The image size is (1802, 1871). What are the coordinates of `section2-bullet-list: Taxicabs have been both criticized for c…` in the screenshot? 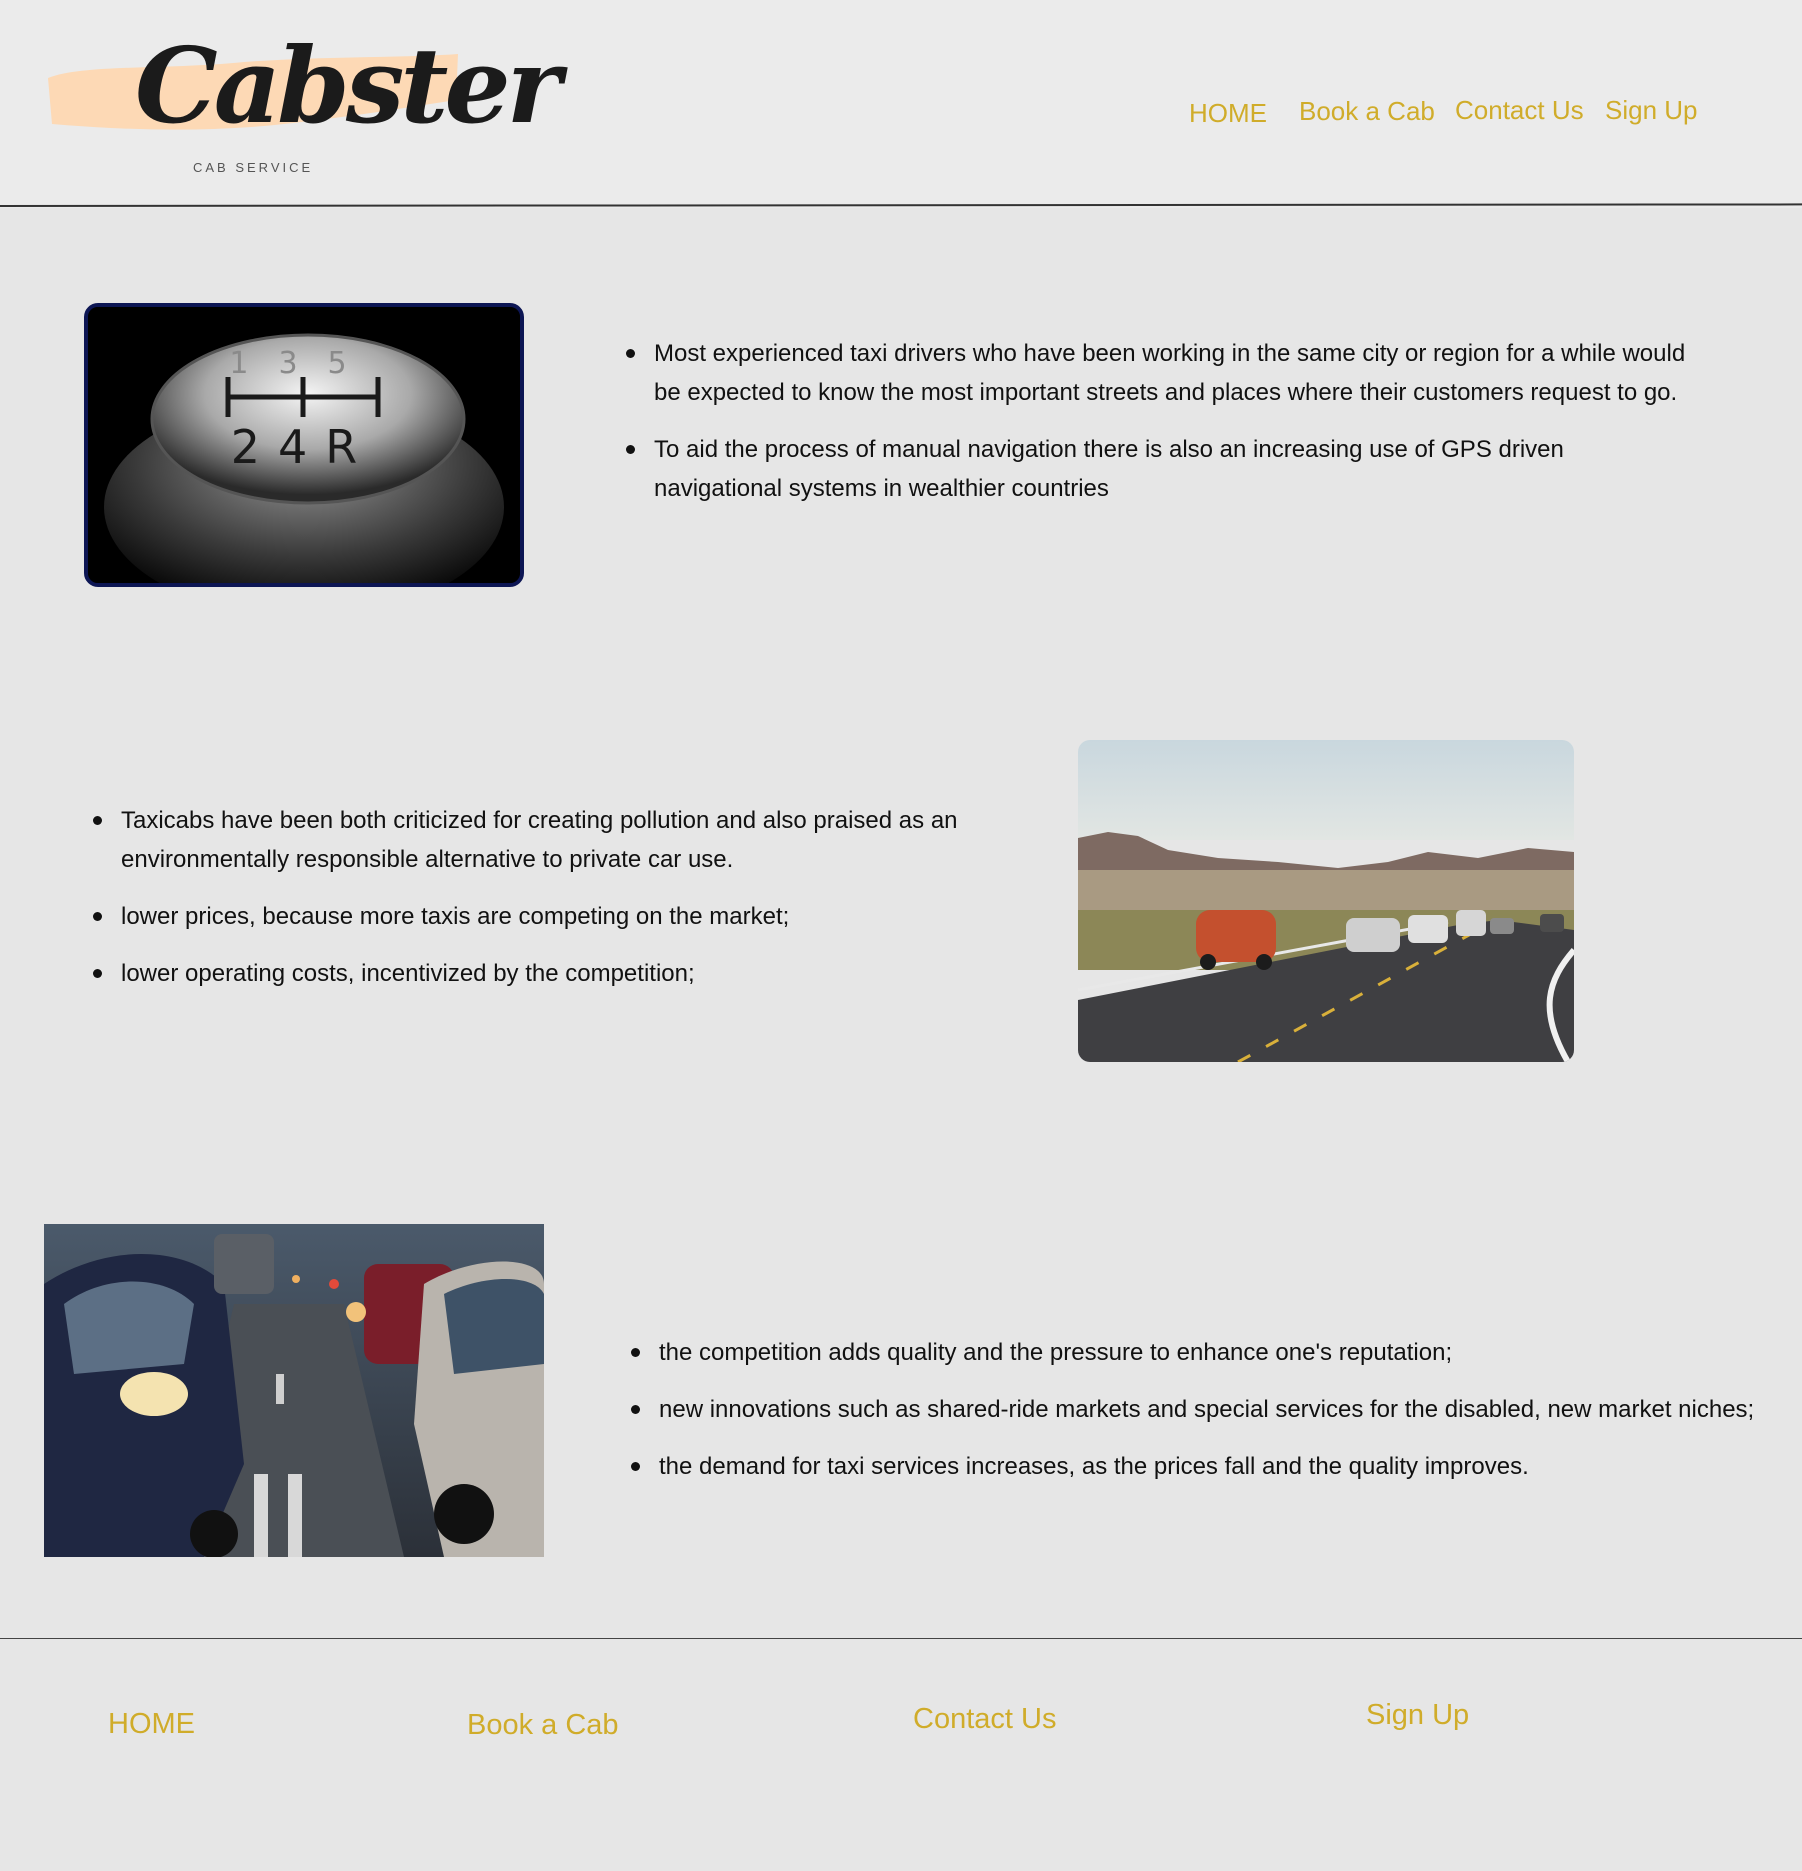 It's located at (573, 906).